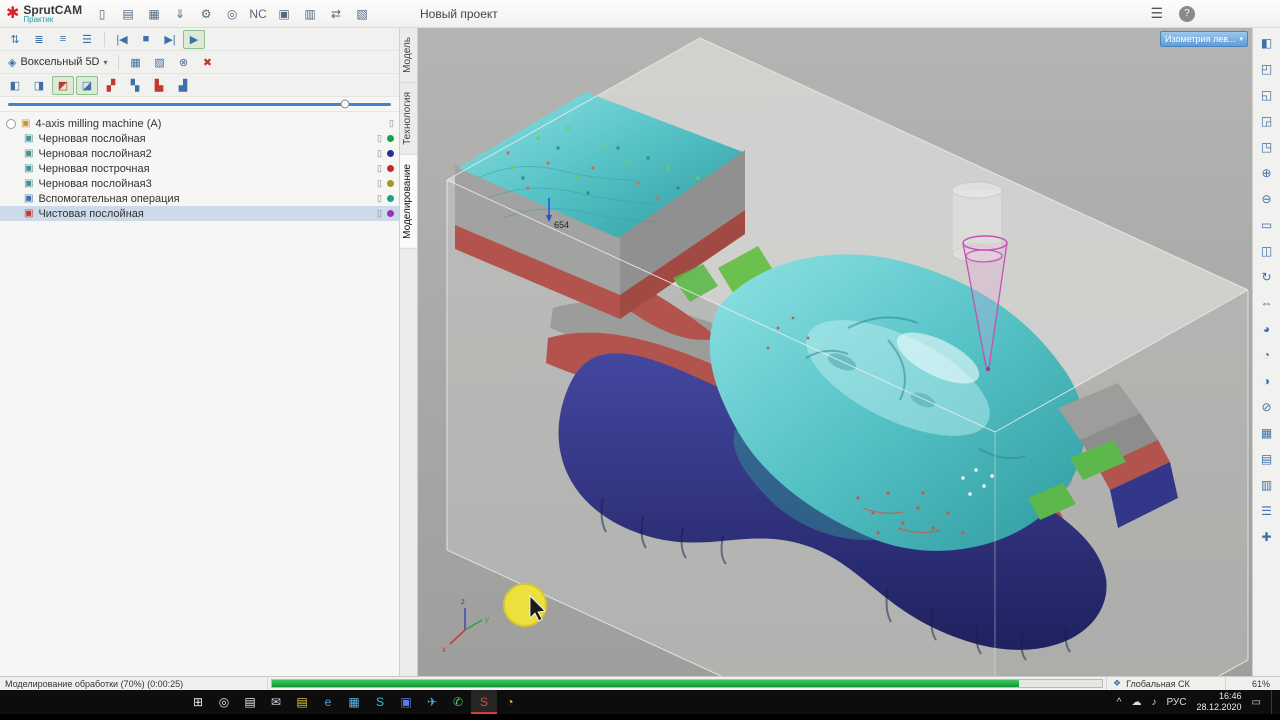 The image size is (1280, 720). What do you see at coordinates (406, 702) in the screenshot?
I see `photos-app: ▣` at bounding box center [406, 702].